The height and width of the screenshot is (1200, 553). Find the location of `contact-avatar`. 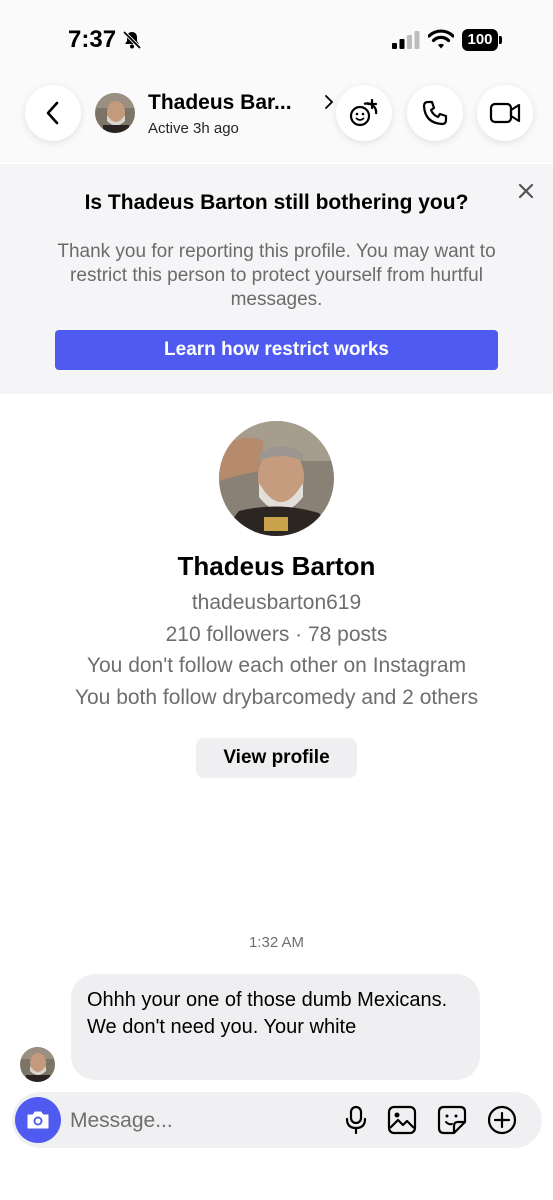

contact-avatar is located at coordinates (115, 113).